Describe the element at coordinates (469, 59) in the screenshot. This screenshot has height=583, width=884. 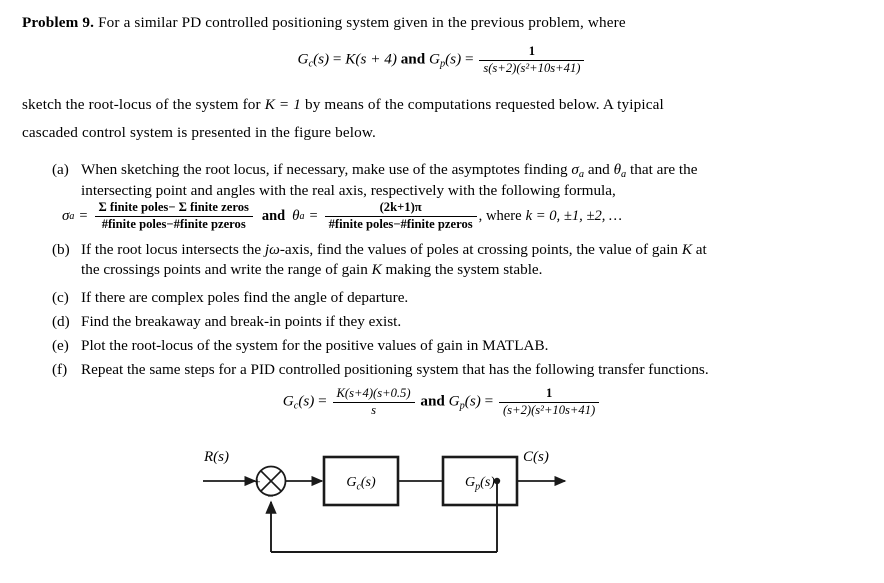
I see `eq1-equals-2: =` at that location.